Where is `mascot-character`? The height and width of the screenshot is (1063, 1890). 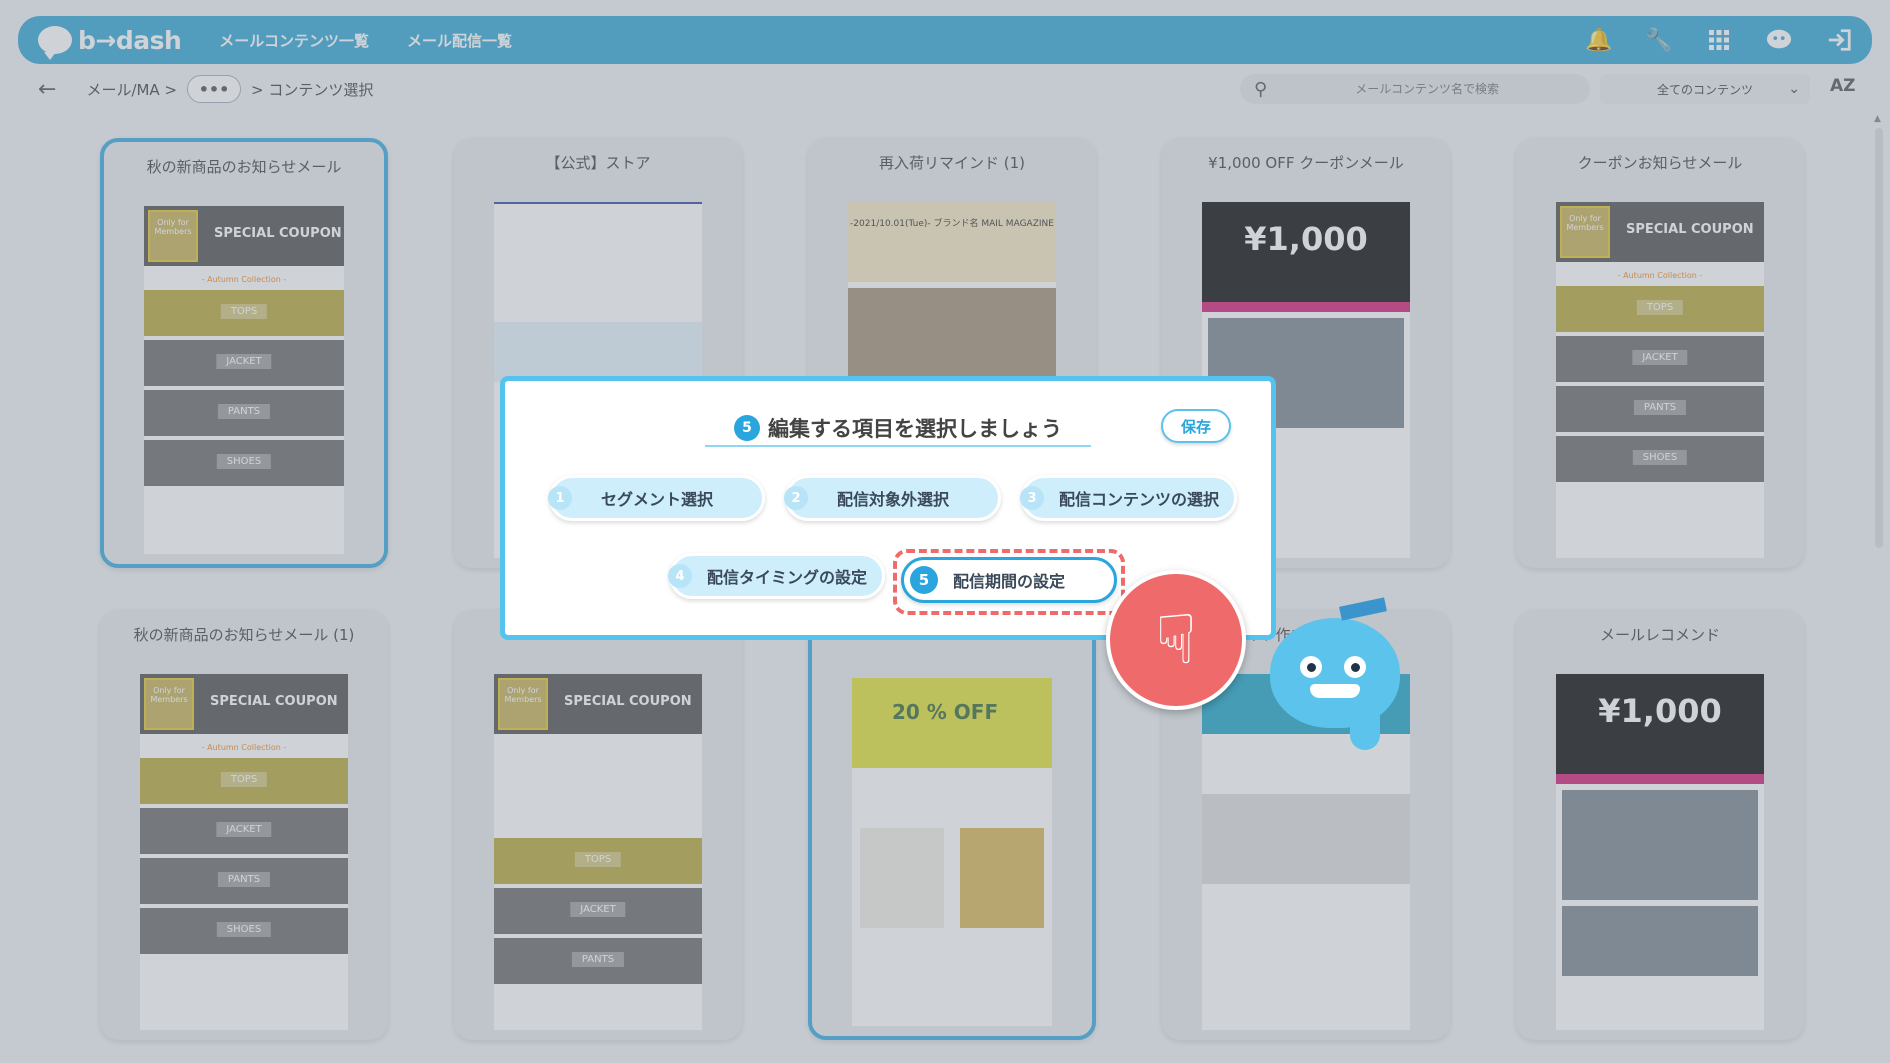 mascot-character is located at coordinates (1335, 662).